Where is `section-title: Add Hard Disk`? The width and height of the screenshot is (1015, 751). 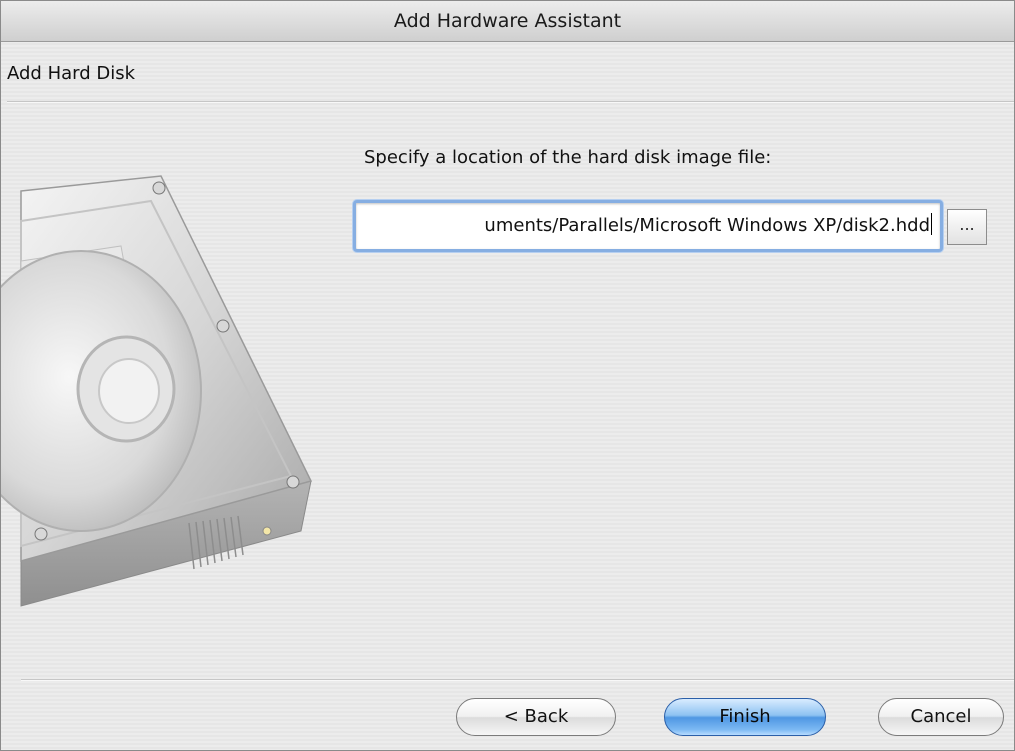
section-title: Add Hard Disk is located at coordinates (71, 73).